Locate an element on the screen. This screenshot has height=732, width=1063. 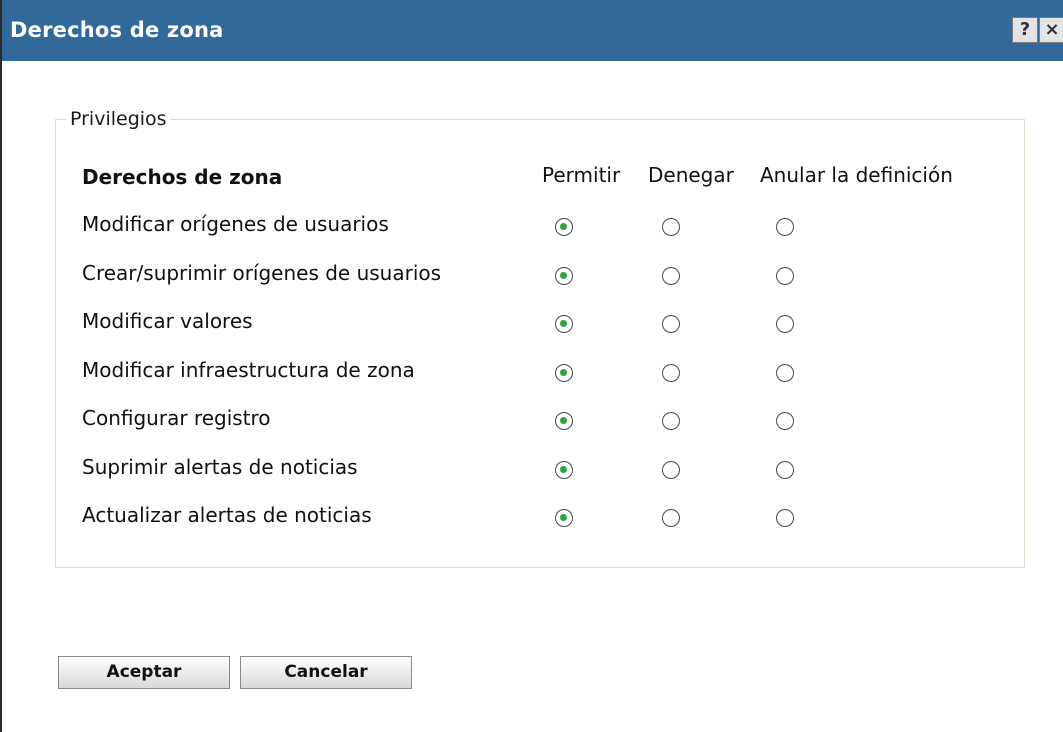
close-icon: × is located at coordinates (1051, 30).